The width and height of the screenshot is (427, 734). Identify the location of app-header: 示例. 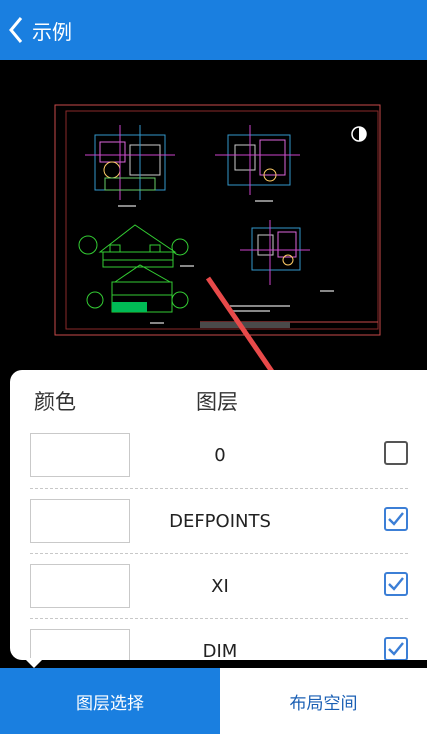
(213, 30).